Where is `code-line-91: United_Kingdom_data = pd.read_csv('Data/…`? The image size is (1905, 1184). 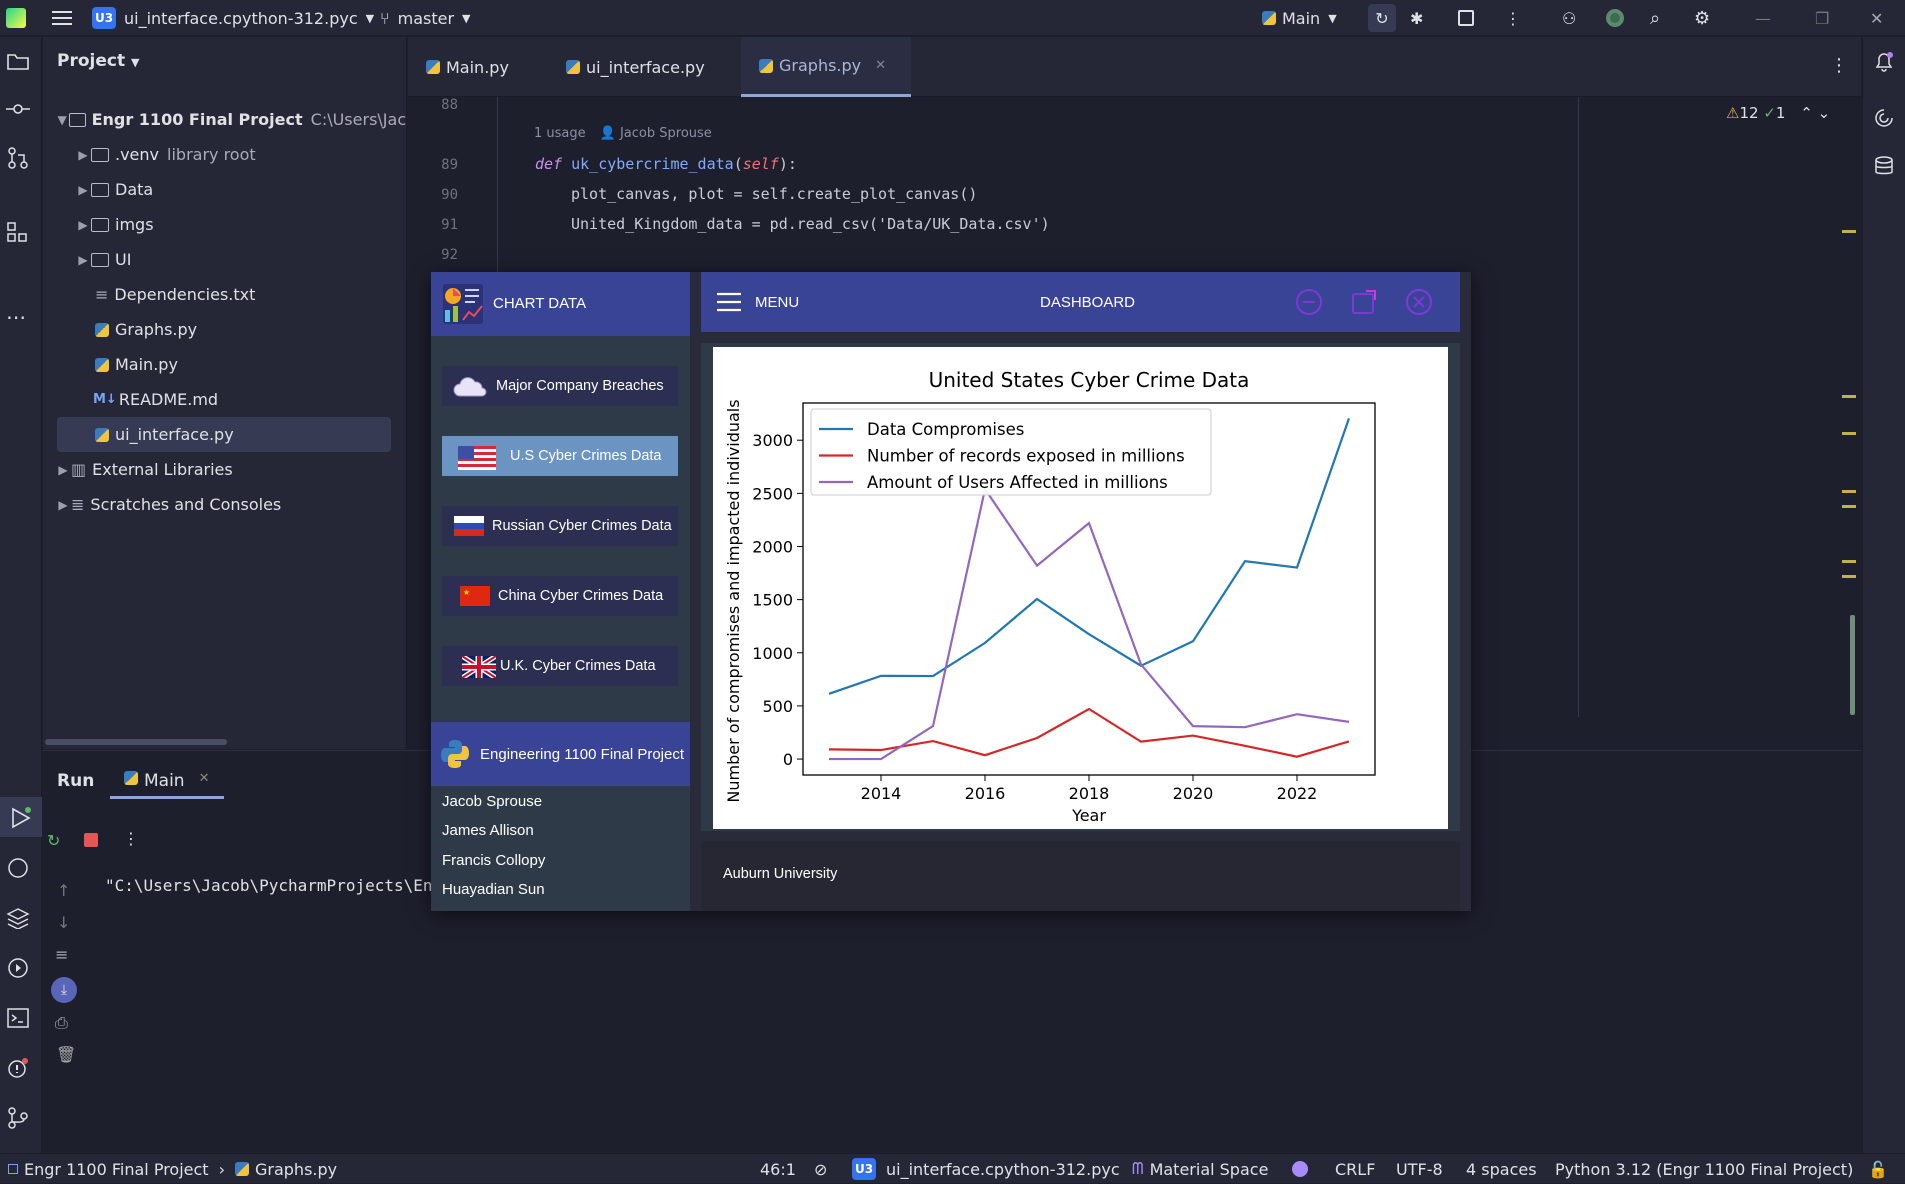
code-line-91: United_Kingdom_data = pd.read_csv('Data/… is located at coordinates (810, 224).